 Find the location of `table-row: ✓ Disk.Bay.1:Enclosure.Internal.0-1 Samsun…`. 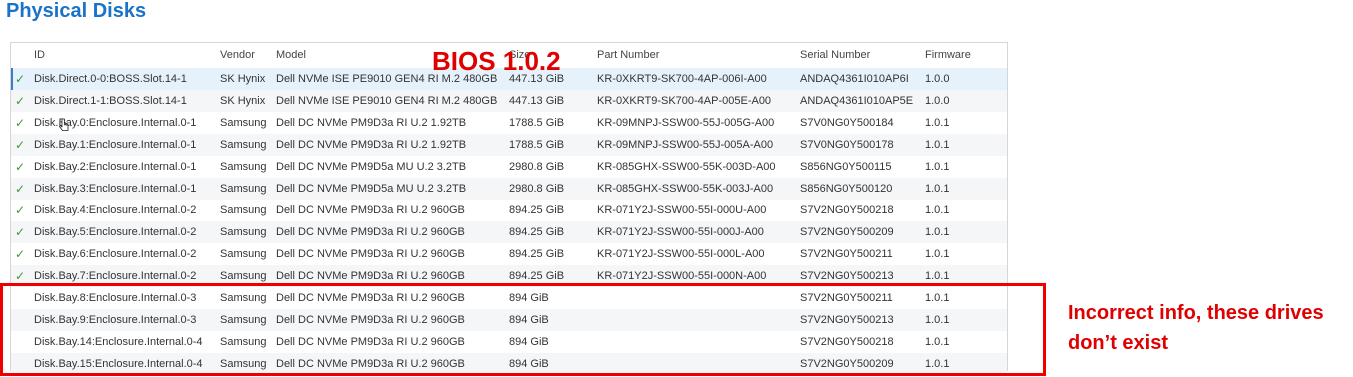

table-row: ✓ Disk.Bay.1:Enclosure.Internal.0-1 Samsun… is located at coordinates (509, 144).